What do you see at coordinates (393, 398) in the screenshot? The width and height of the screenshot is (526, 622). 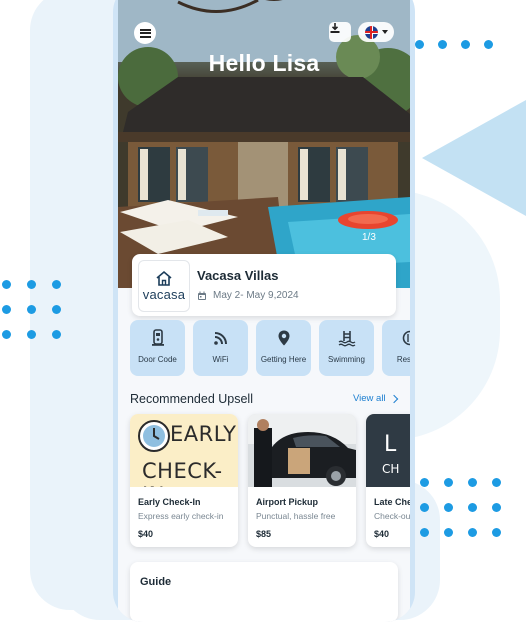 I see `chevron-right-icon` at bounding box center [393, 398].